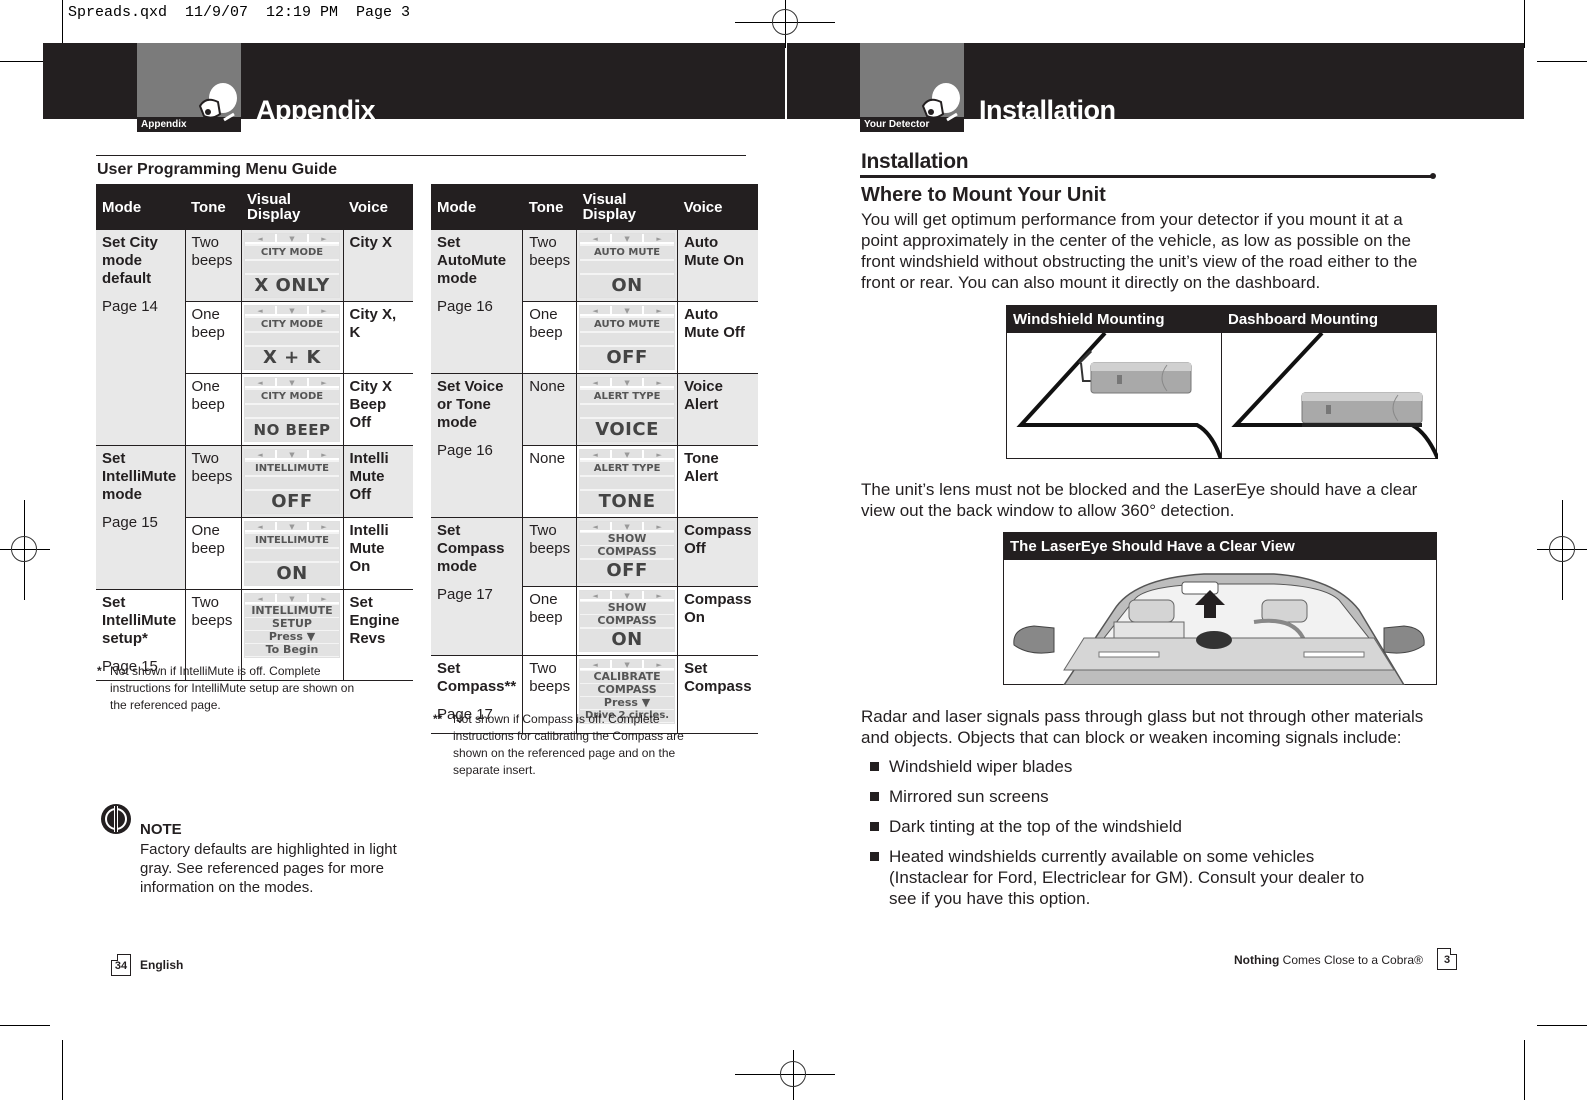 The image size is (1587, 1100). I want to click on lcd-display: ◄ ▼ ► AUTO MUTE OFF, so click(627, 337).